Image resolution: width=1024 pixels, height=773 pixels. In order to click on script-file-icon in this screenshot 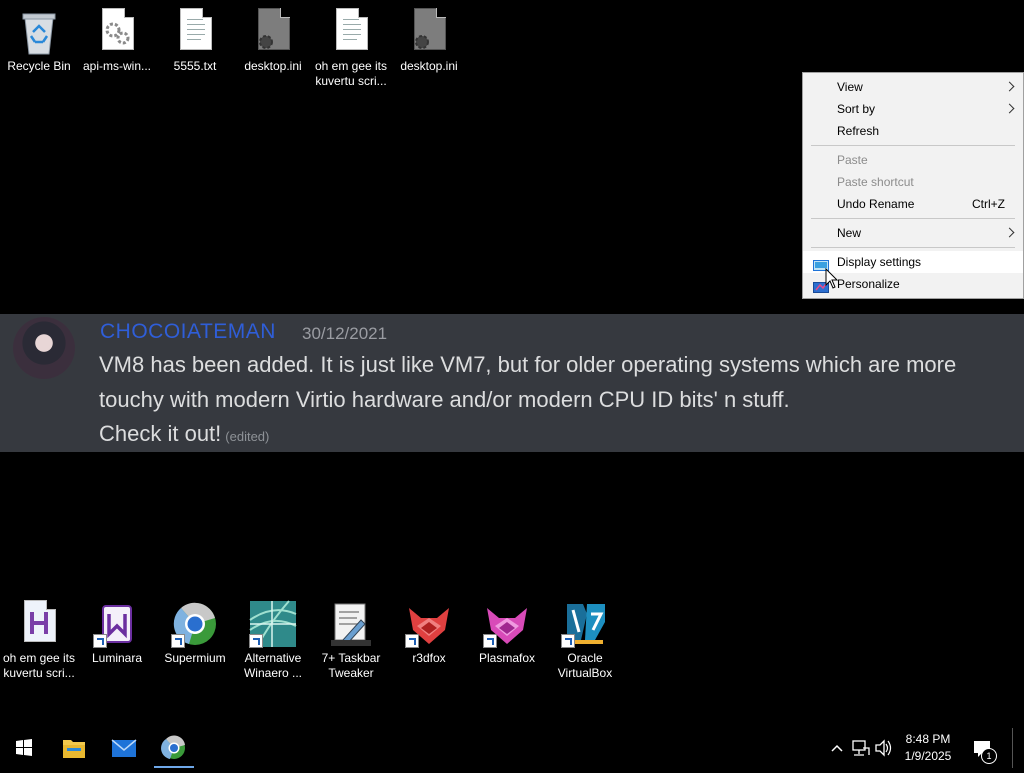, I will do `click(39, 624)`.